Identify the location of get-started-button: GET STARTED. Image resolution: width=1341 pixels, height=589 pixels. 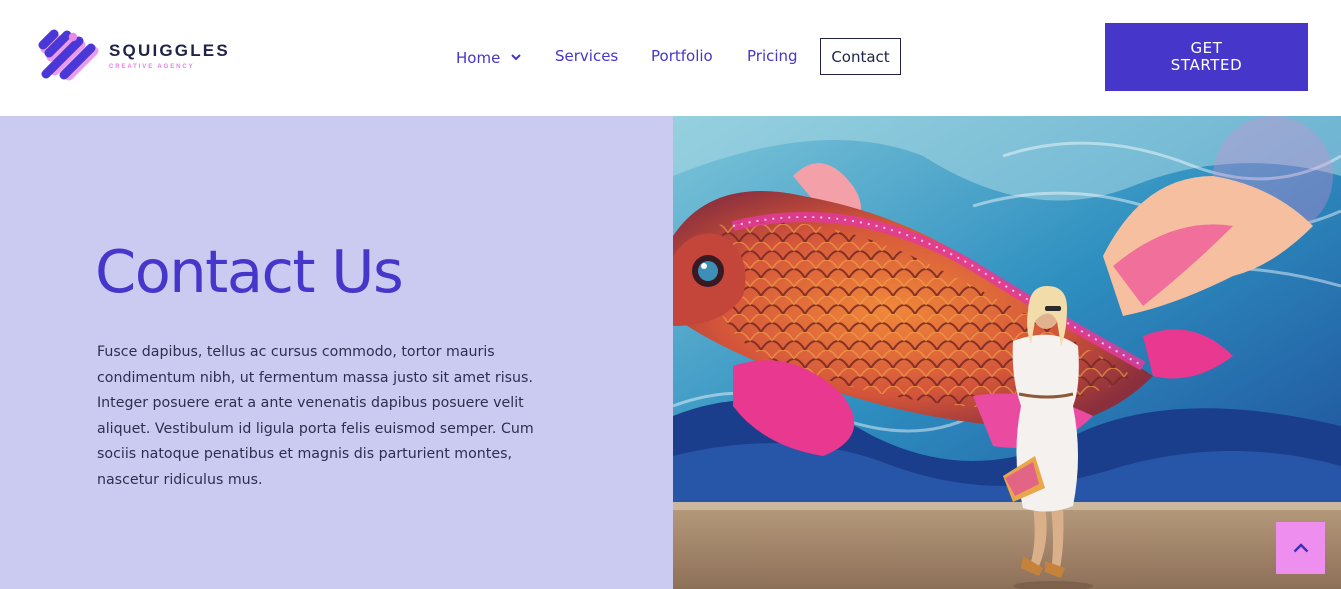
(1206, 57).